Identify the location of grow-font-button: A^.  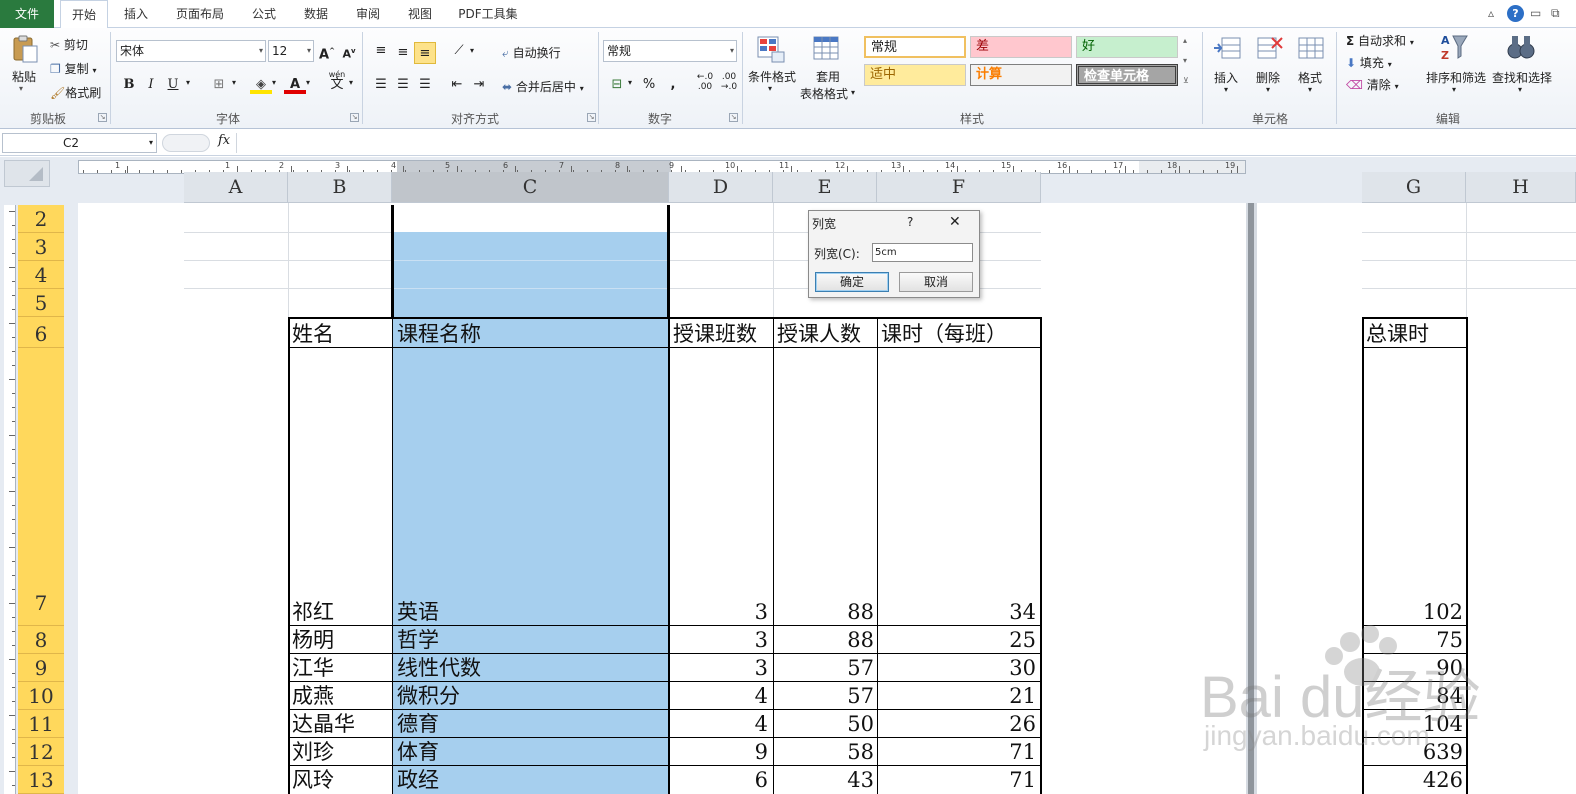
(327, 51).